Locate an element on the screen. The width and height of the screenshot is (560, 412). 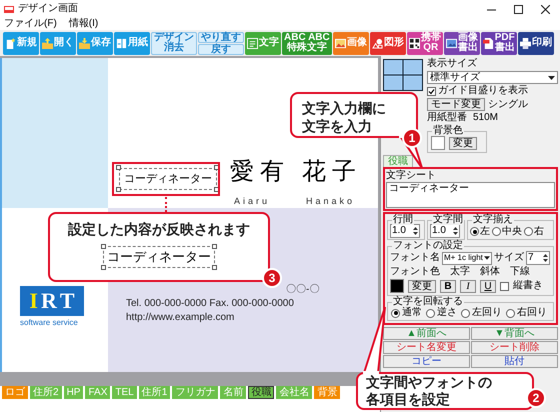
sheet-tab: フリガナ is located at coordinates (195, 392).